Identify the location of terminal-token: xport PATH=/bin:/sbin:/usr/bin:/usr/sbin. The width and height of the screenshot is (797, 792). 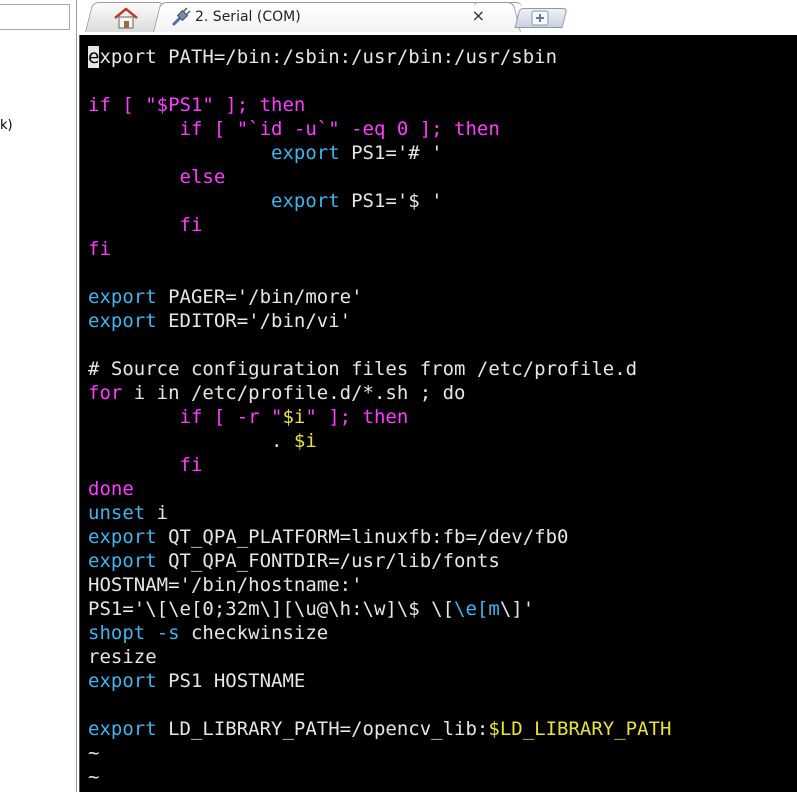
(328, 57).